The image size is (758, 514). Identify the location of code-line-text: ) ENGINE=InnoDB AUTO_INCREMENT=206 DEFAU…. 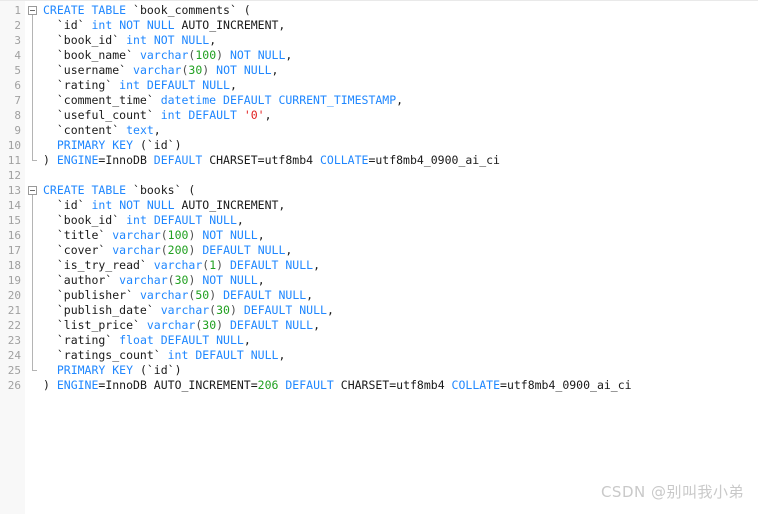
(337, 385).